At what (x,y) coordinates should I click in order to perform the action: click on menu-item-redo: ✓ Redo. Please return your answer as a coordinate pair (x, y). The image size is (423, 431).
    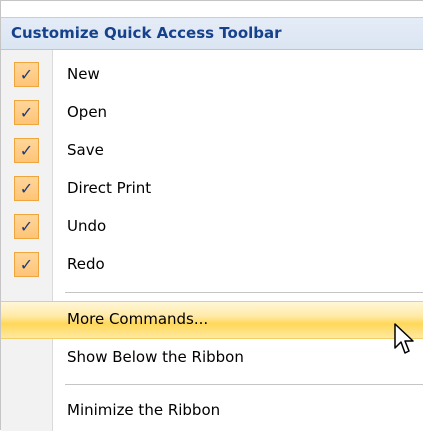
    Looking at the image, I should click on (212, 265).